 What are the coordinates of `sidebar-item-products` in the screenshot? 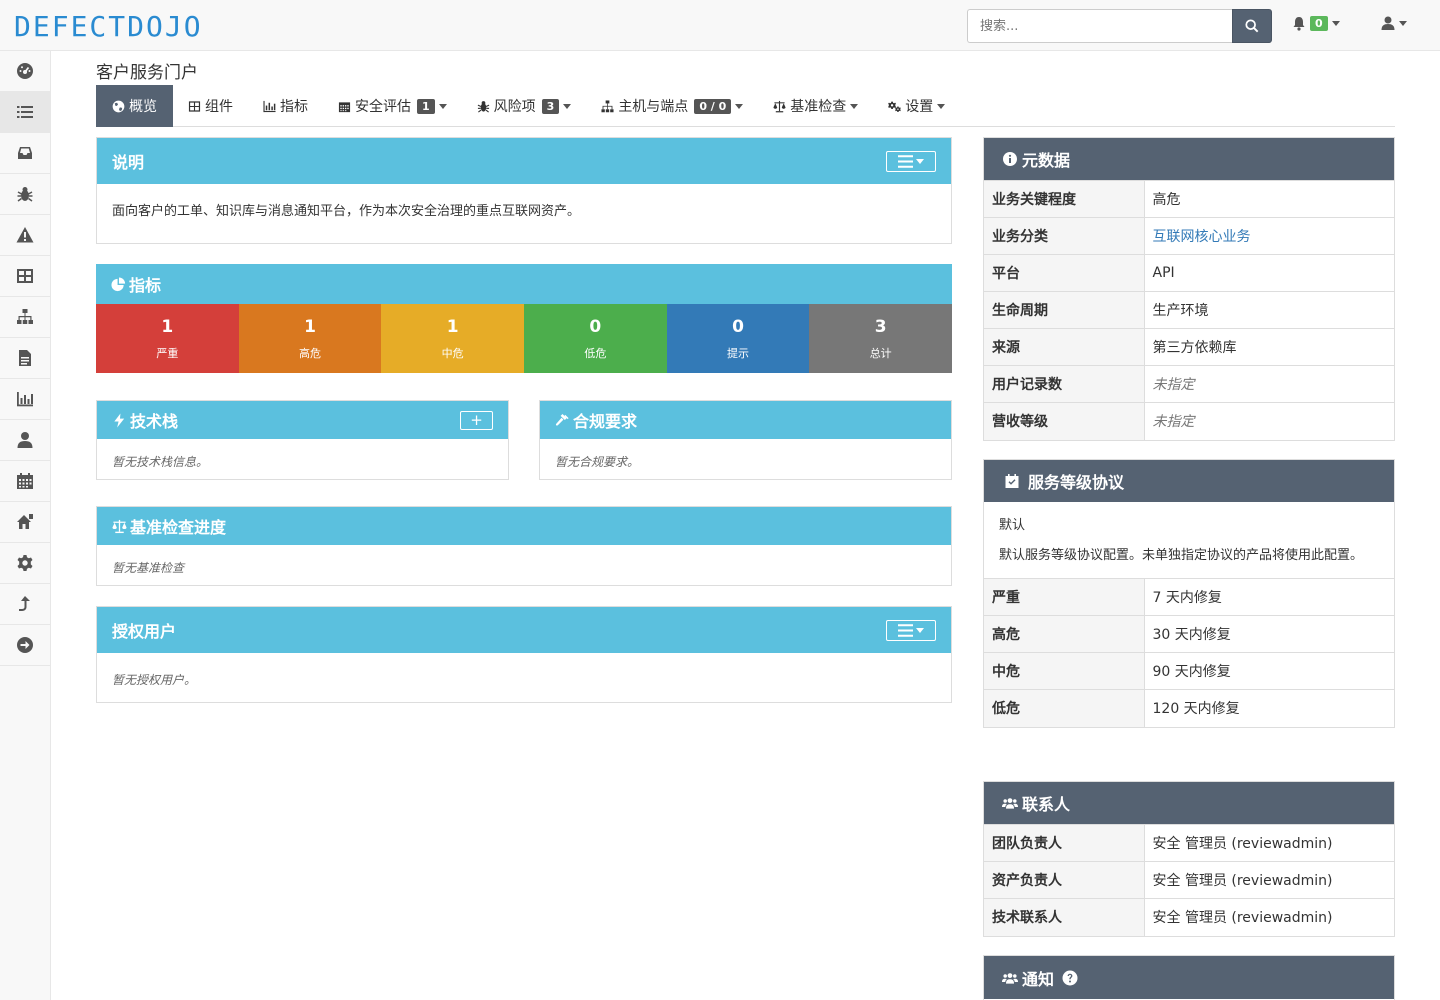 It's located at (25, 112).